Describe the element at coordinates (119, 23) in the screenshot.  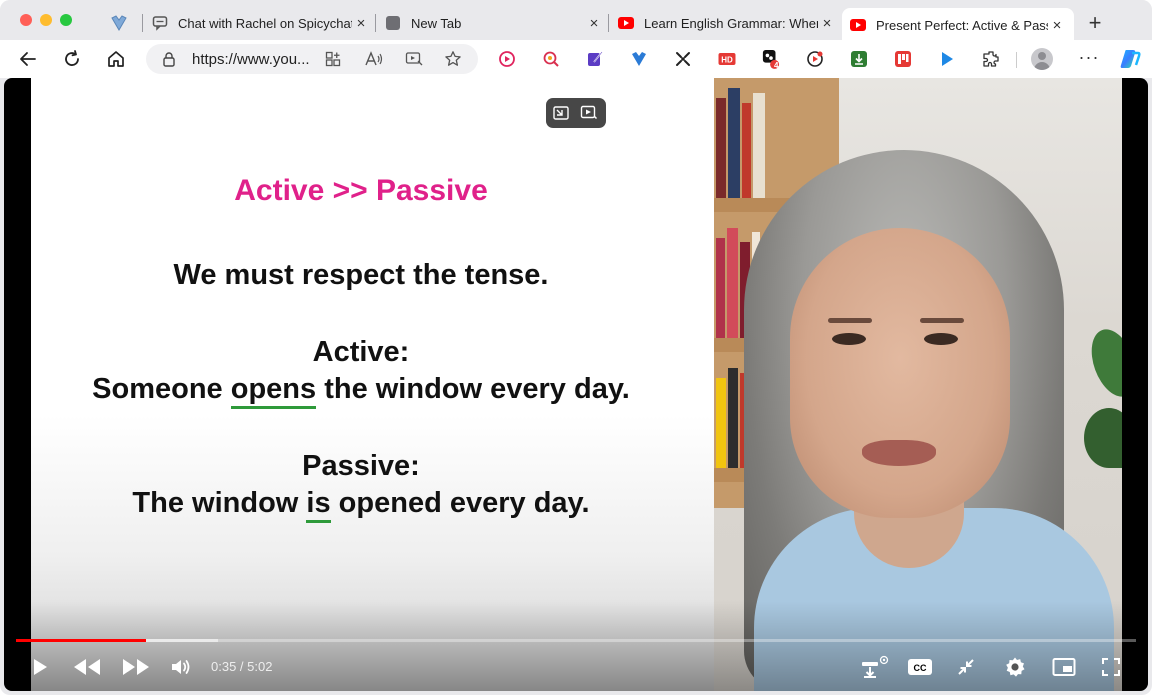
I see `pinned-tab-heart-icon` at that location.